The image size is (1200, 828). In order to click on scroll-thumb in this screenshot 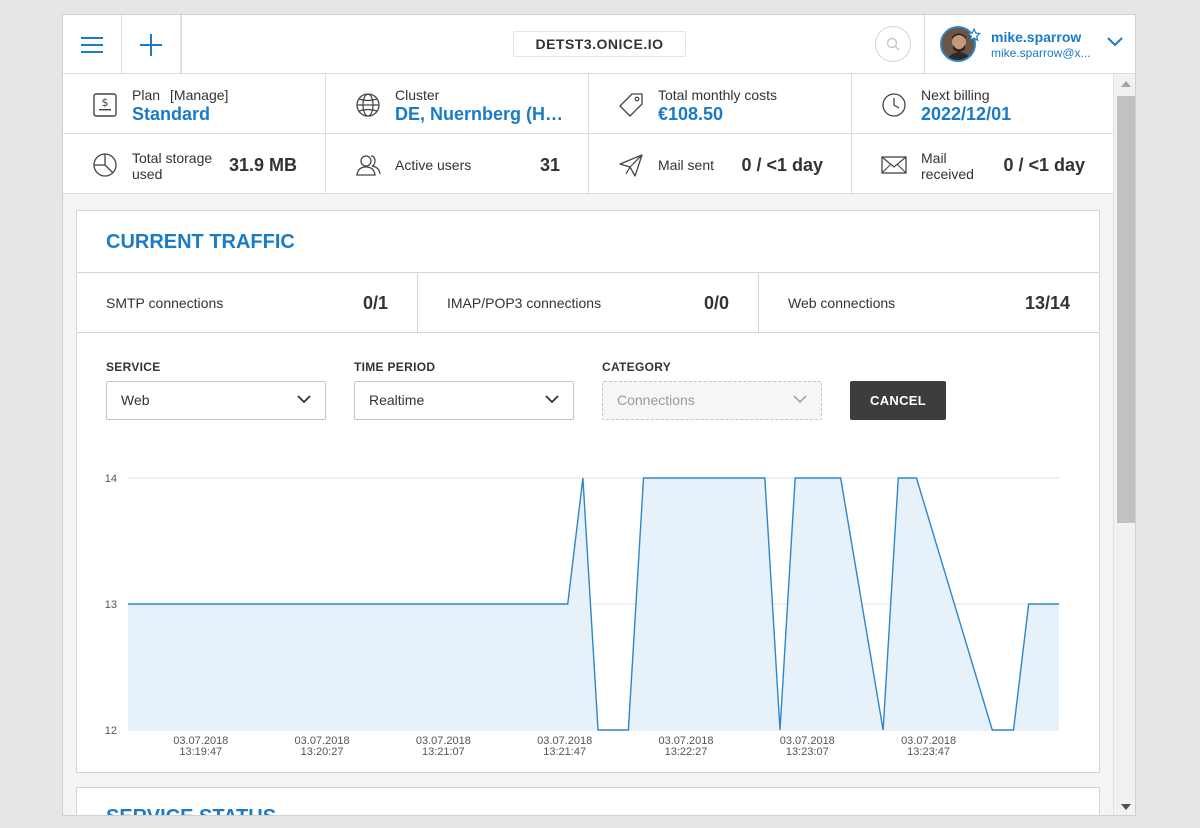, I will do `click(1126, 309)`.